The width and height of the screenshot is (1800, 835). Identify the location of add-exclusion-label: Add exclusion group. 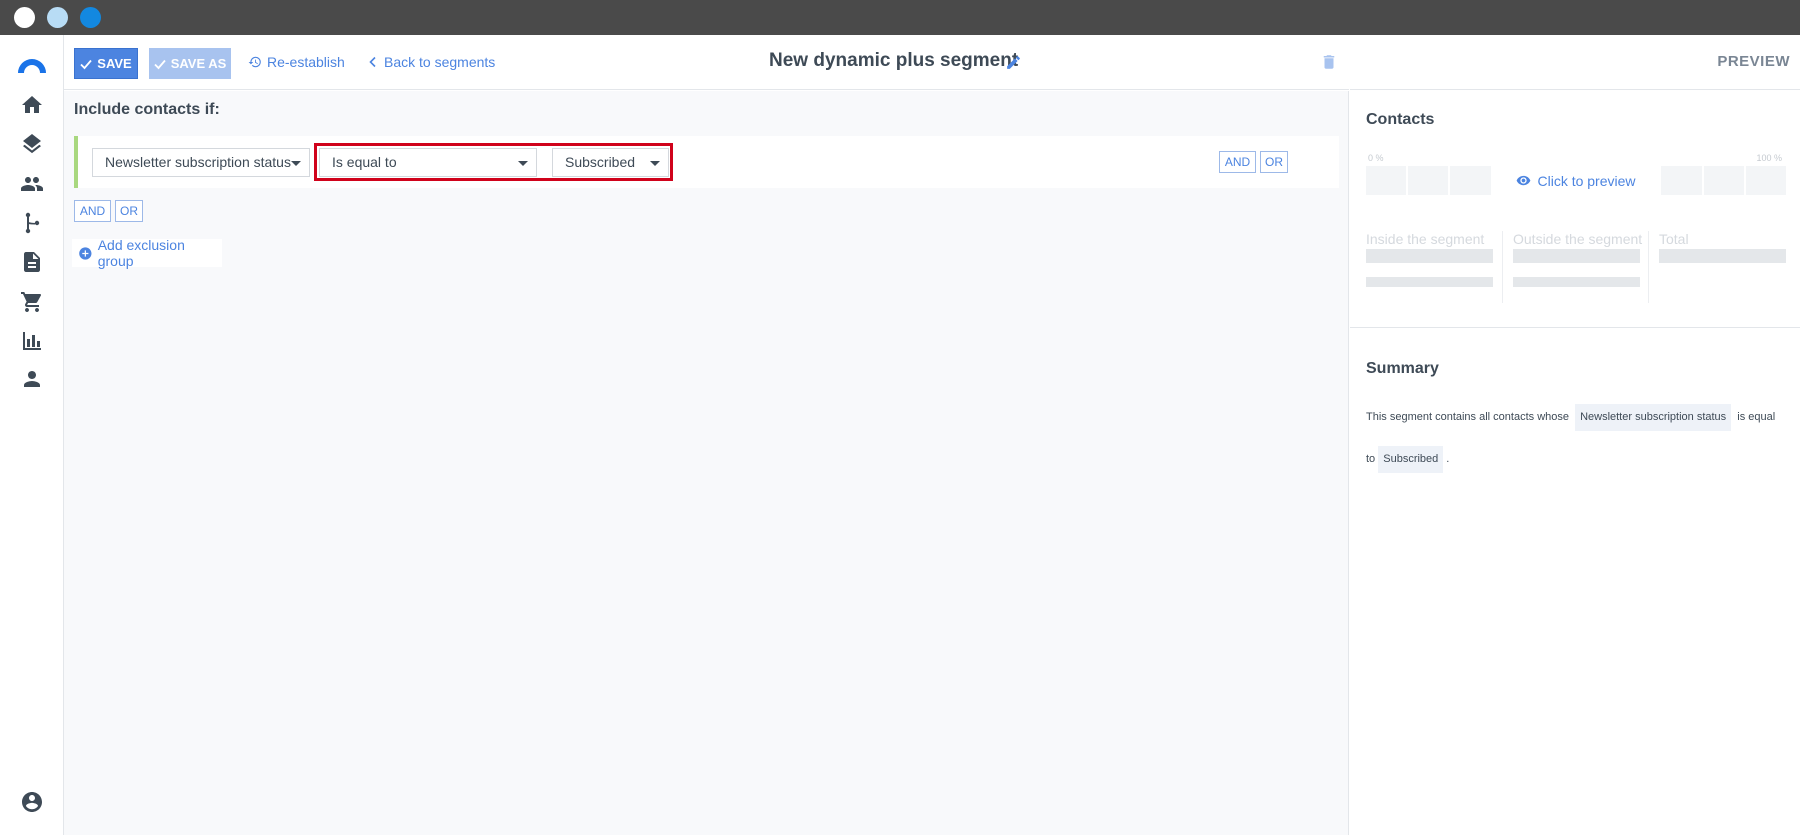
(141, 253).